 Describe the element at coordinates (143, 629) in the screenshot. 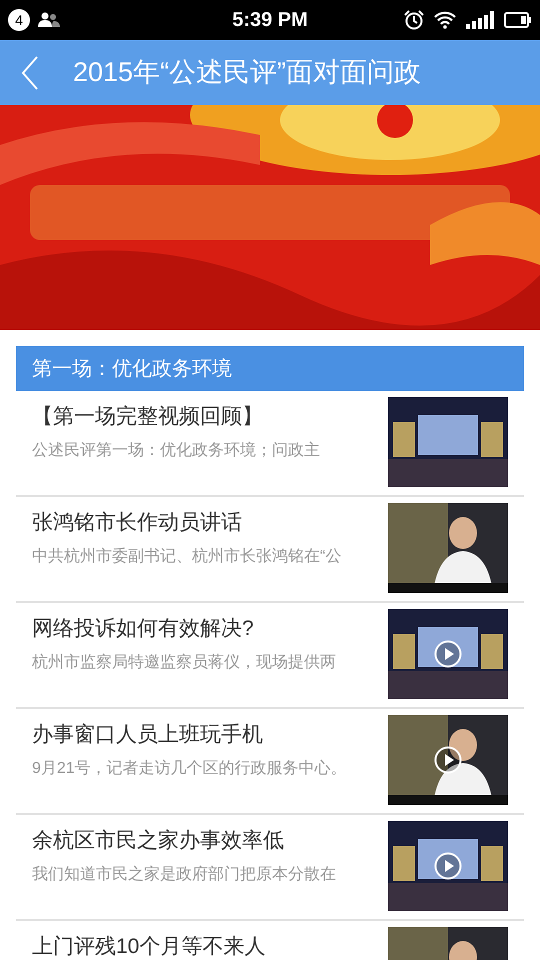

I see `item-title: 网络投诉如何有效解决?` at that location.